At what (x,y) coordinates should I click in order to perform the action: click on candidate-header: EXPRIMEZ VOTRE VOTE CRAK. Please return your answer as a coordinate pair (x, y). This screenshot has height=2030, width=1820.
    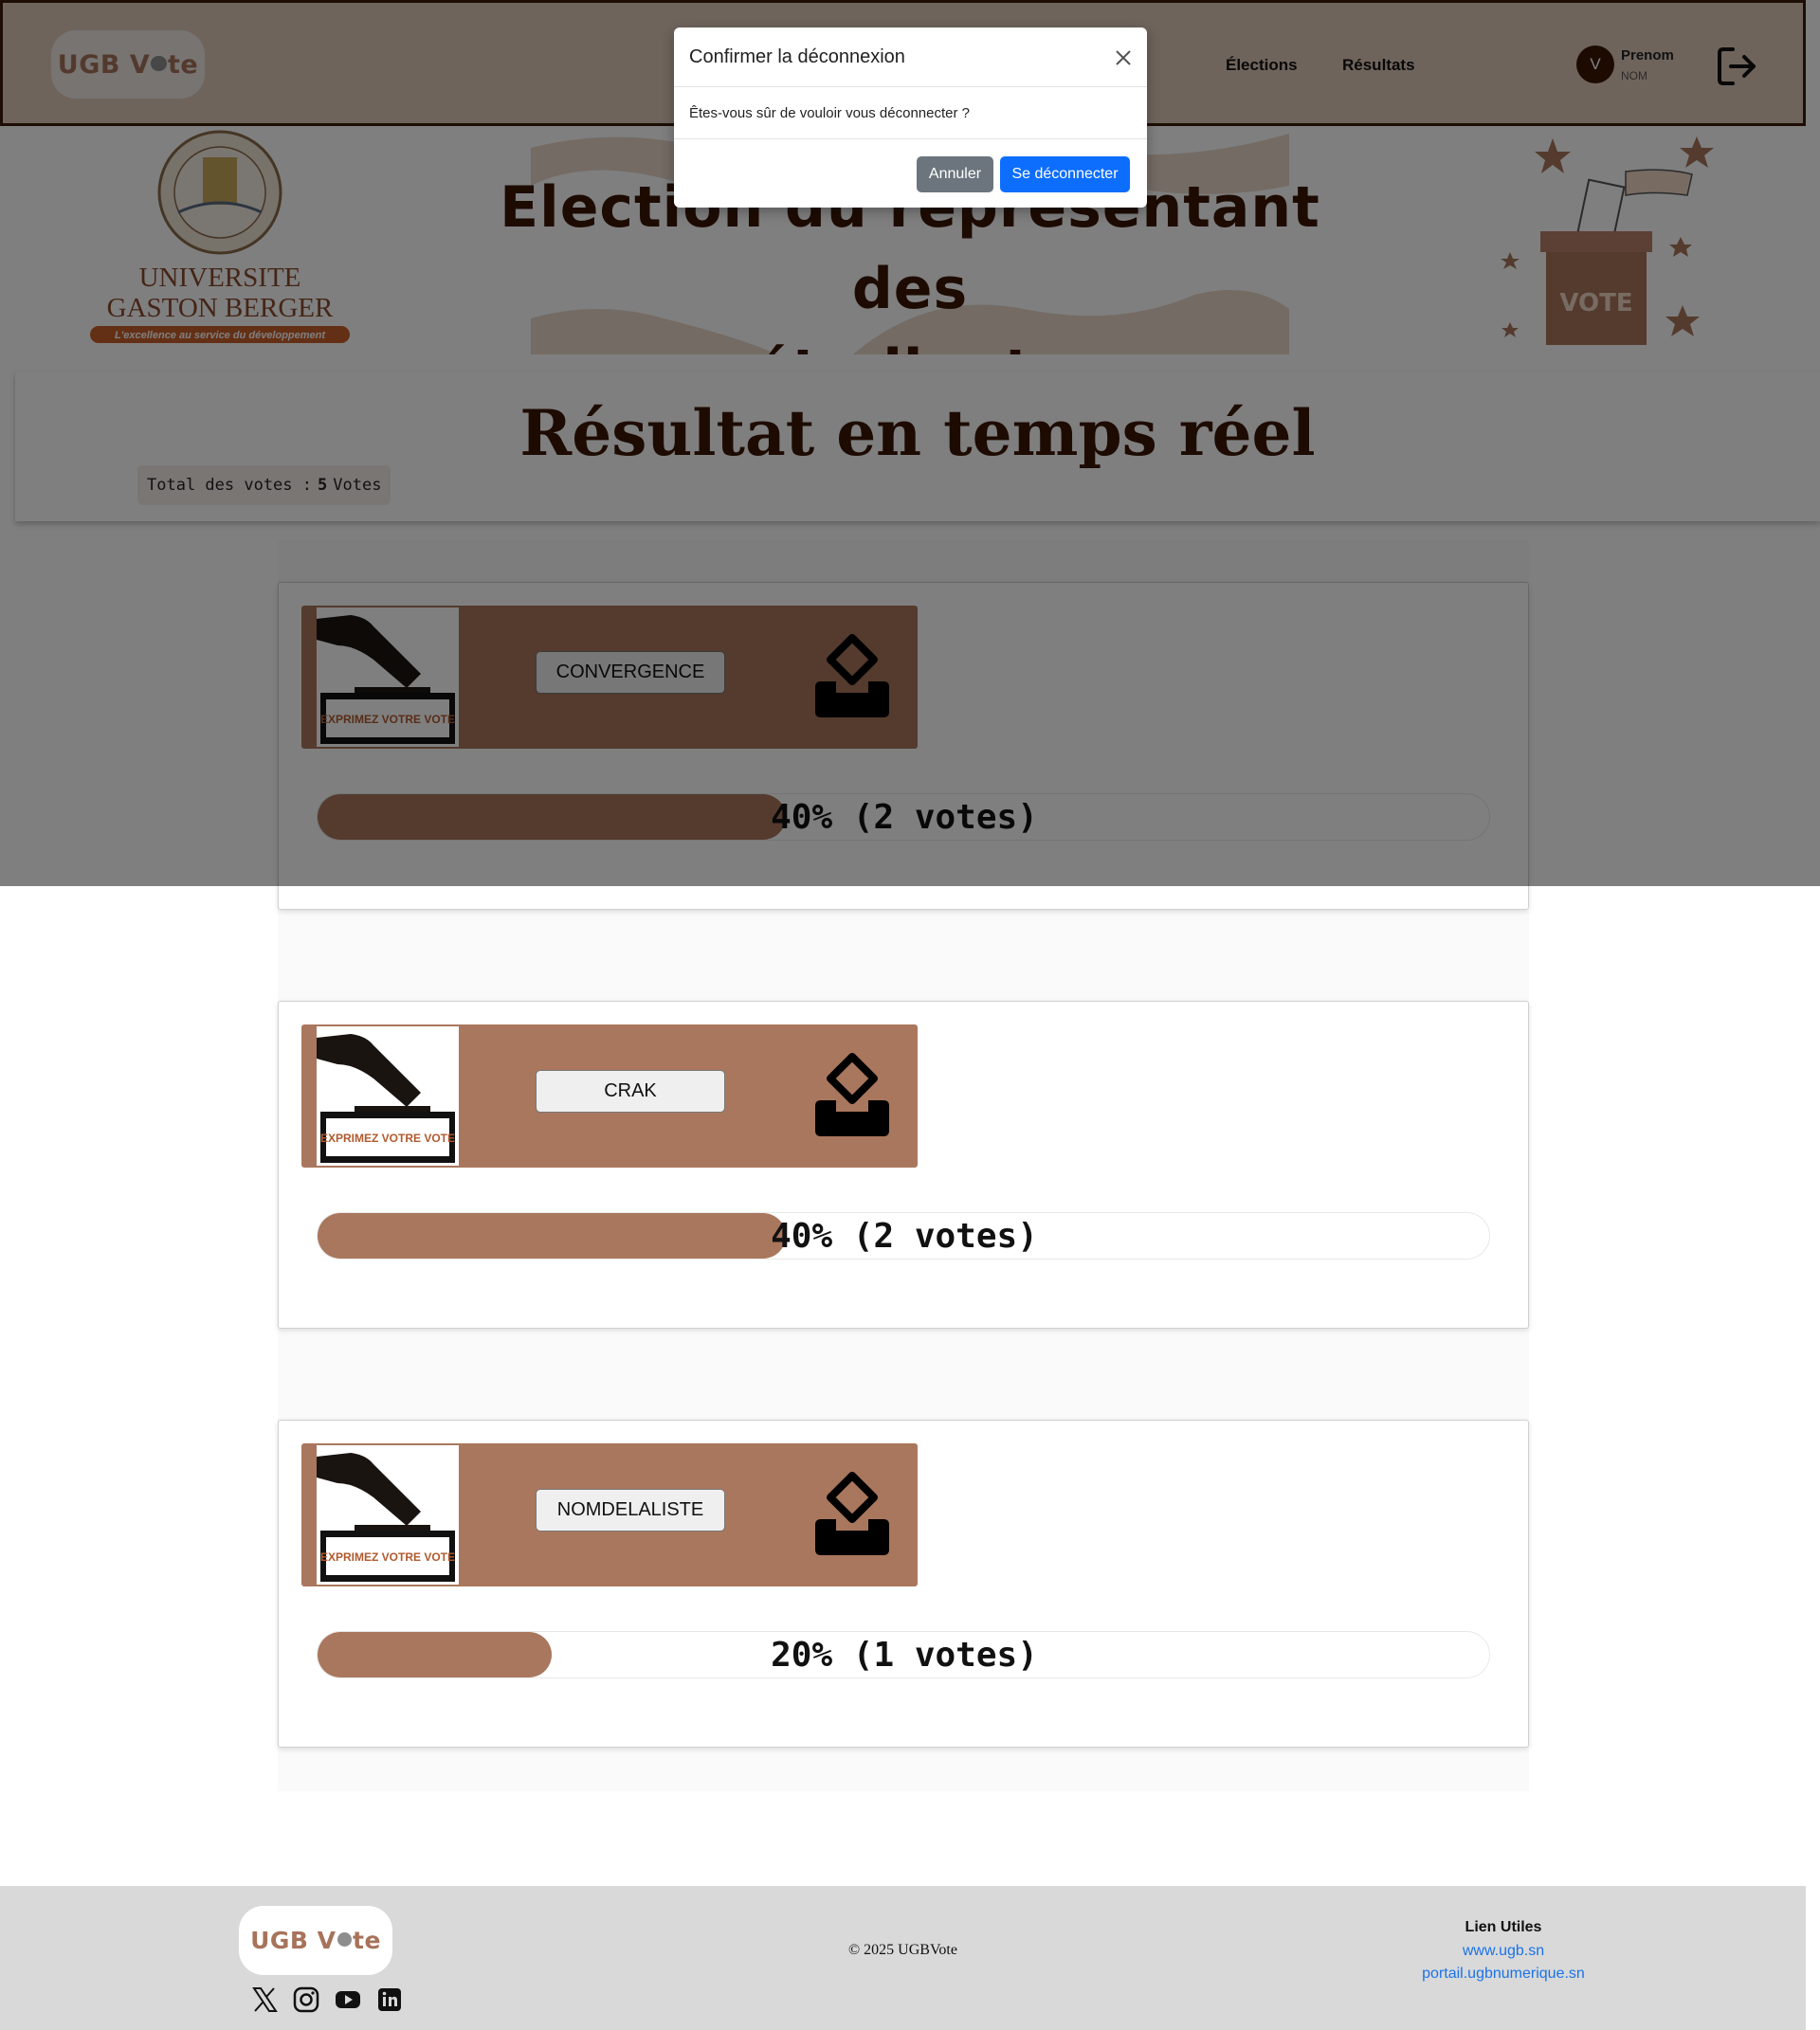
    Looking at the image, I should click on (609, 1096).